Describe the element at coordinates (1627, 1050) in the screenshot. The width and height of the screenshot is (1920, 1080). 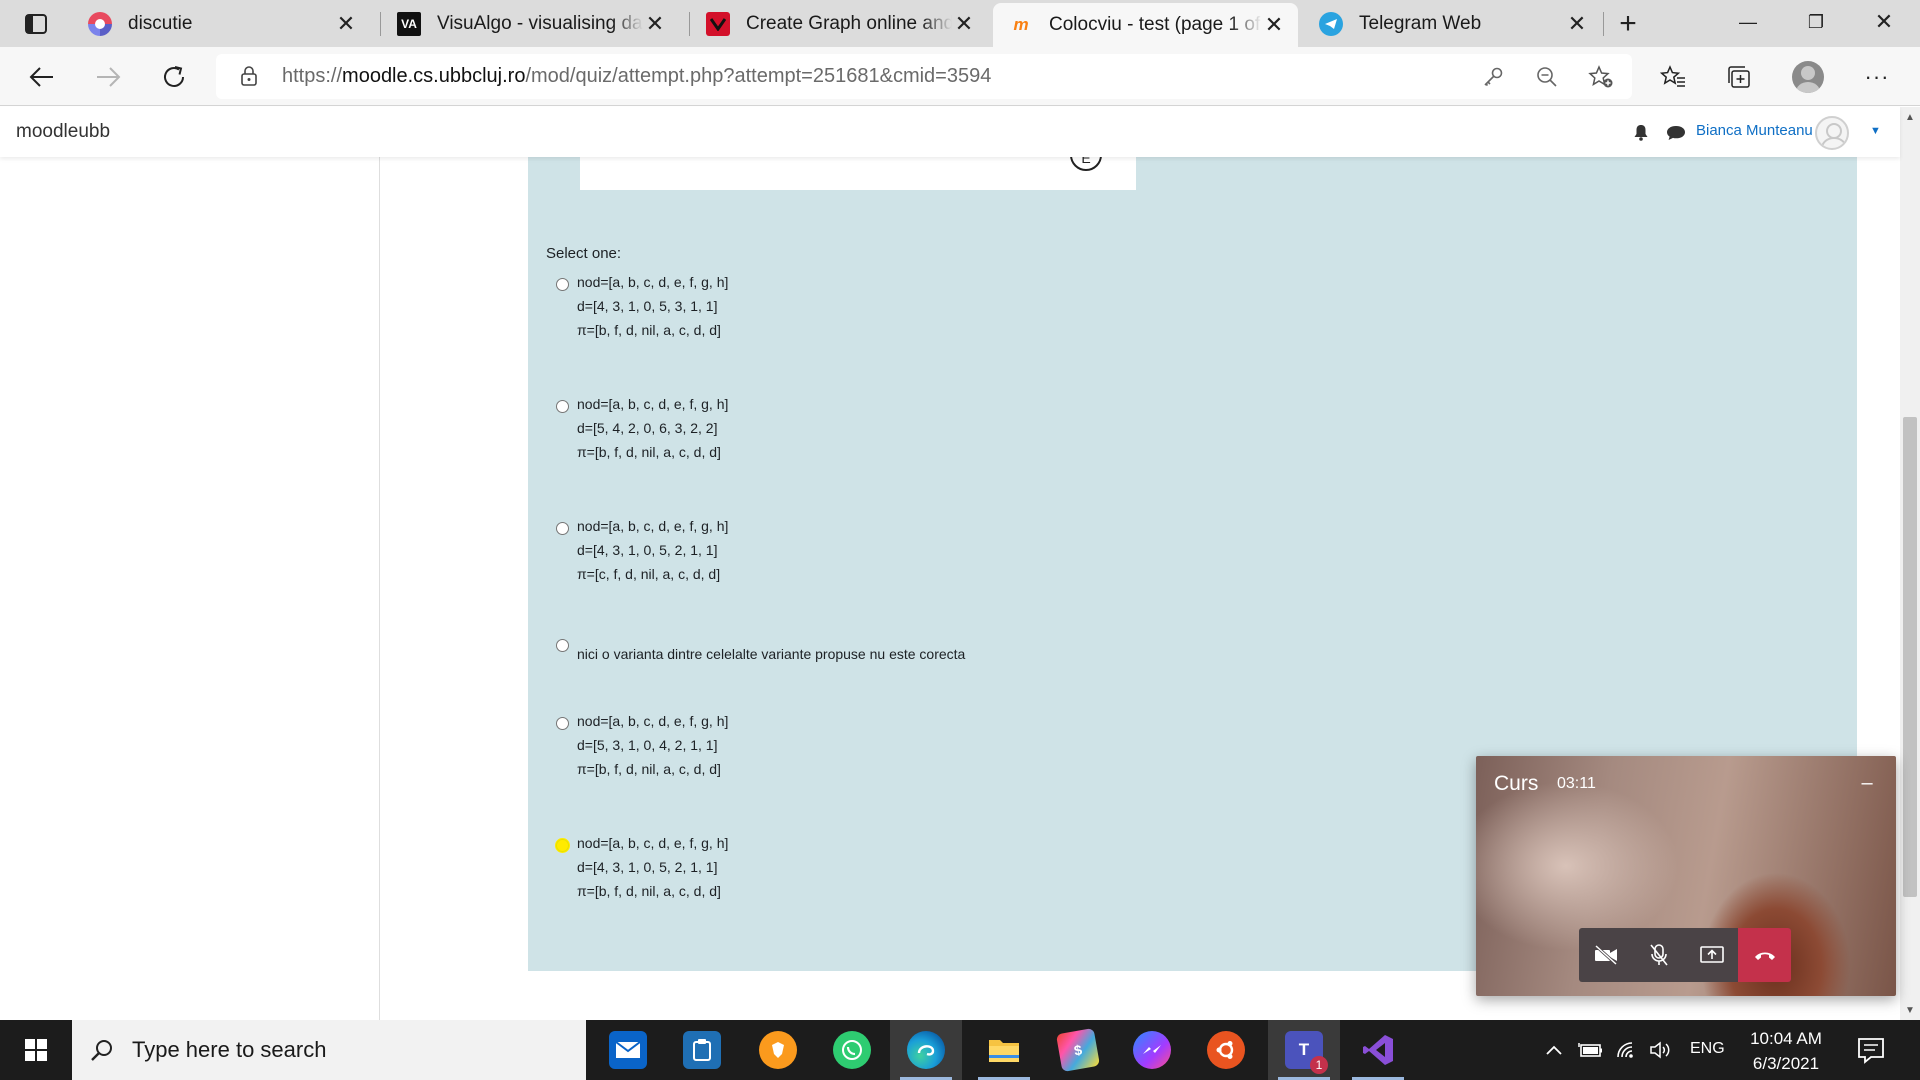
I see `wifi-icon` at that location.